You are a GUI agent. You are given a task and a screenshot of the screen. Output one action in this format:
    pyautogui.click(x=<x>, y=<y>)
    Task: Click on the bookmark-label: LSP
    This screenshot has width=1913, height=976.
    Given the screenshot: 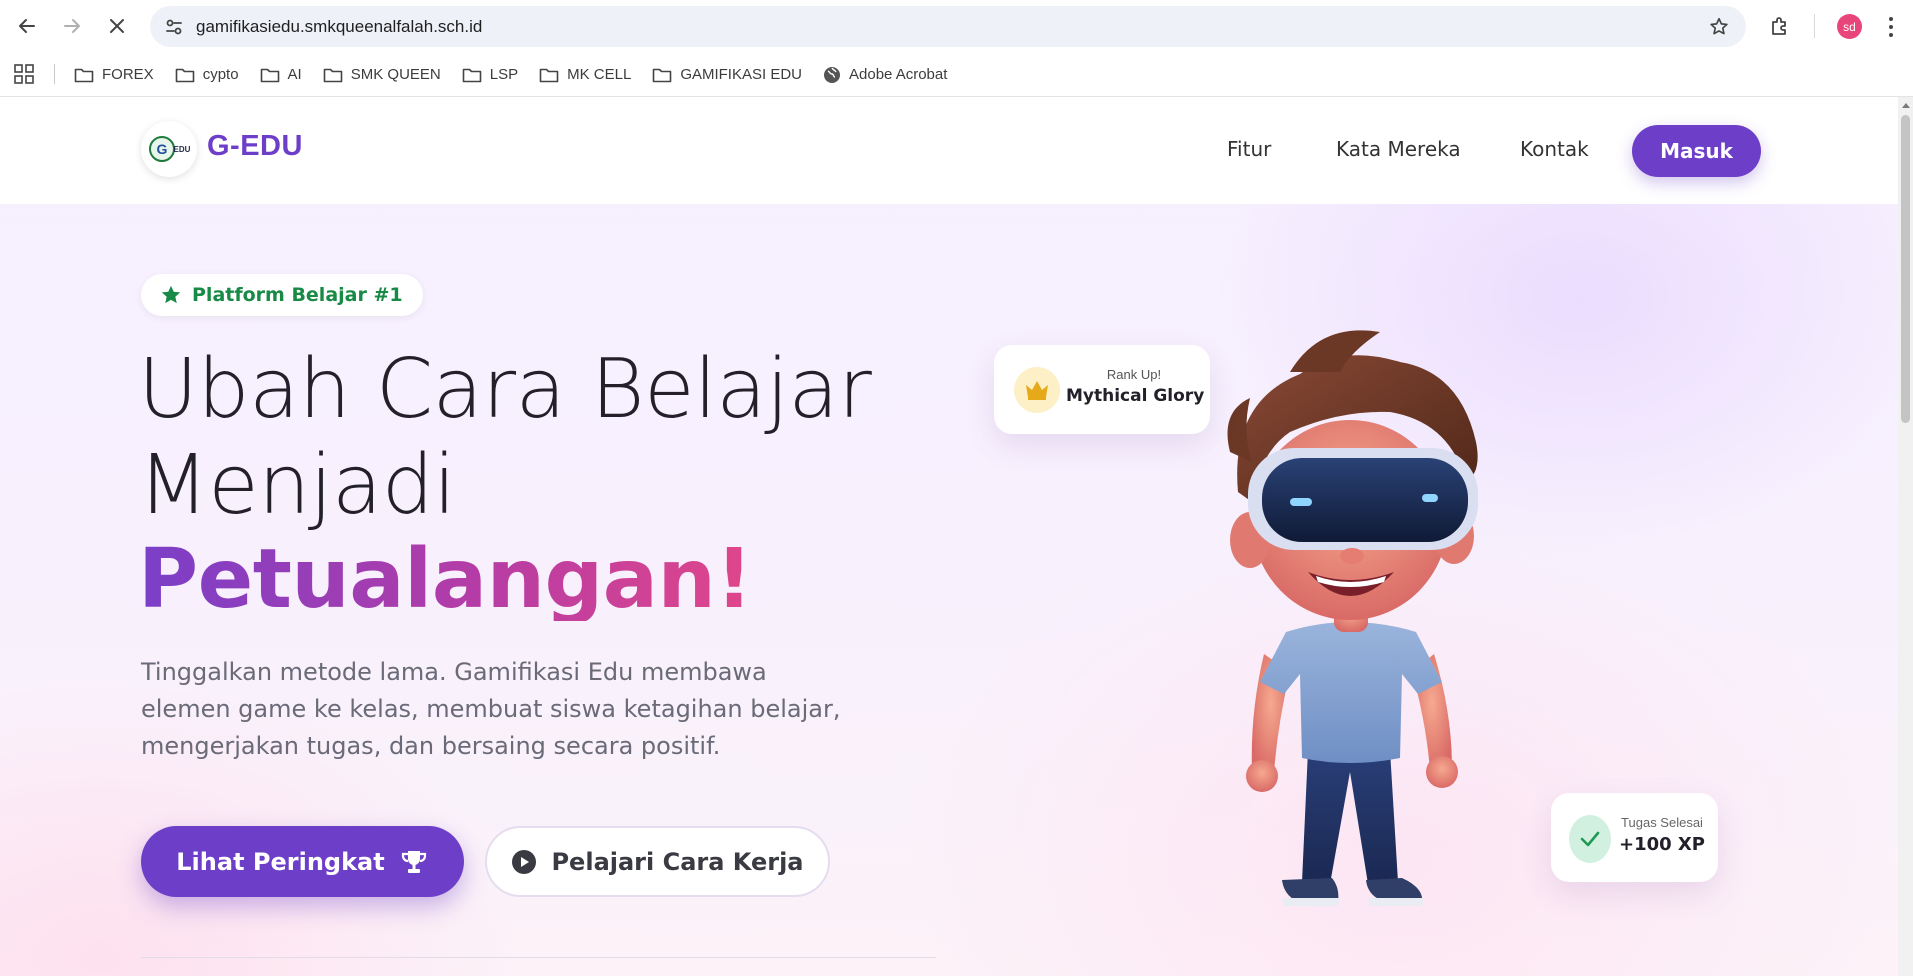 What is the action you would take?
    pyautogui.click(x=504, y=74)
    